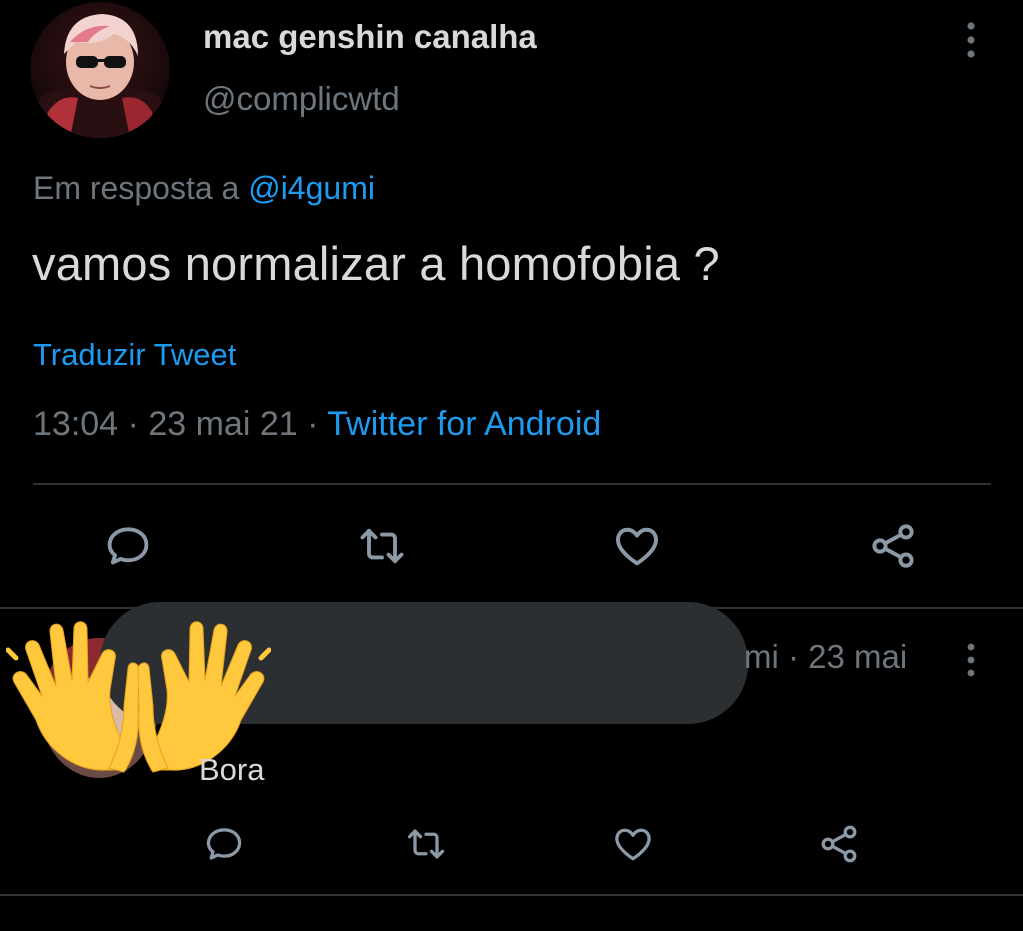 This screenshot has width=1023, height=931. What do you see at coordinates (232, 769) in the screenshot?
I see `reply-text: Bora` at bounding box center [232, 769].